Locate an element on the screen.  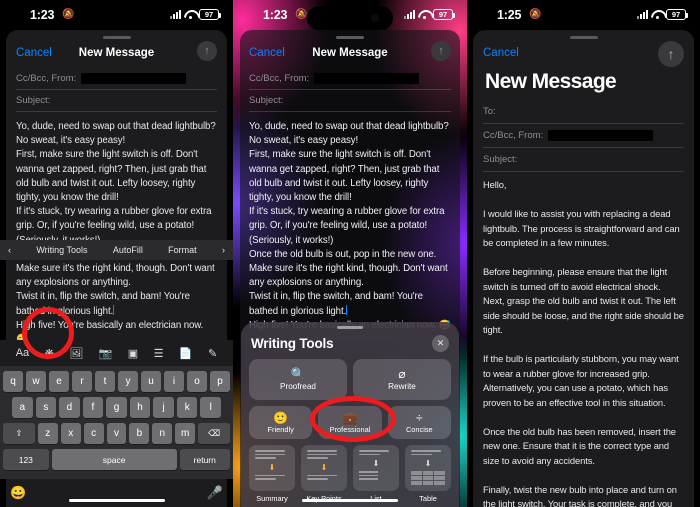
cancel-button: Cancel is located at coordinates (501, 53).